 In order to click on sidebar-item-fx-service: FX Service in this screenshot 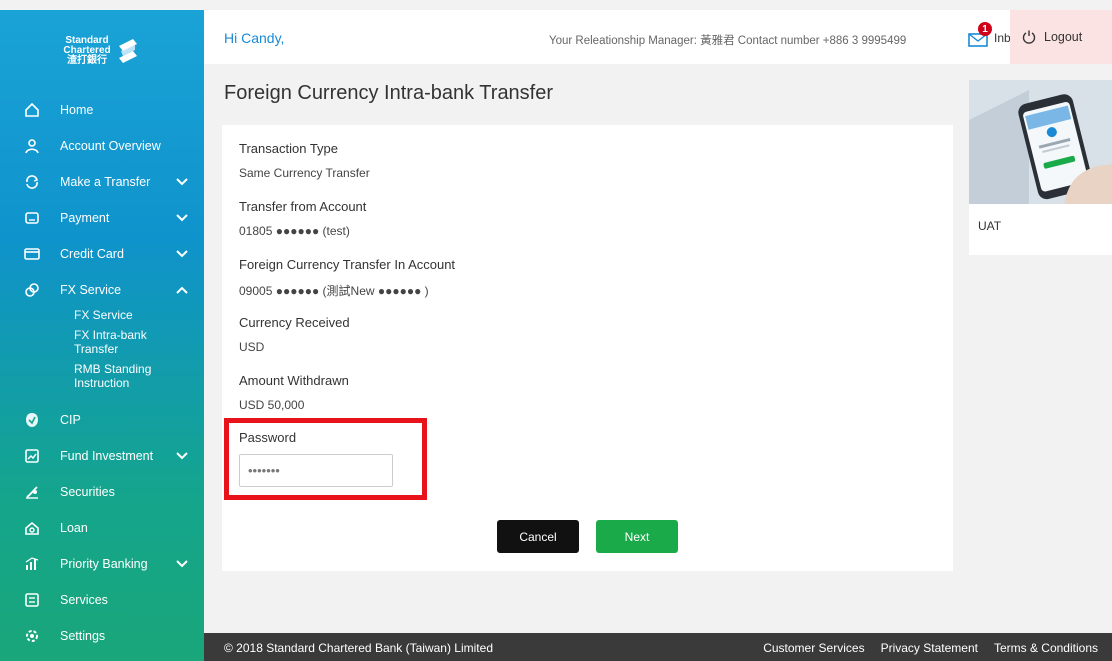, I will do `click(102, 290)`.